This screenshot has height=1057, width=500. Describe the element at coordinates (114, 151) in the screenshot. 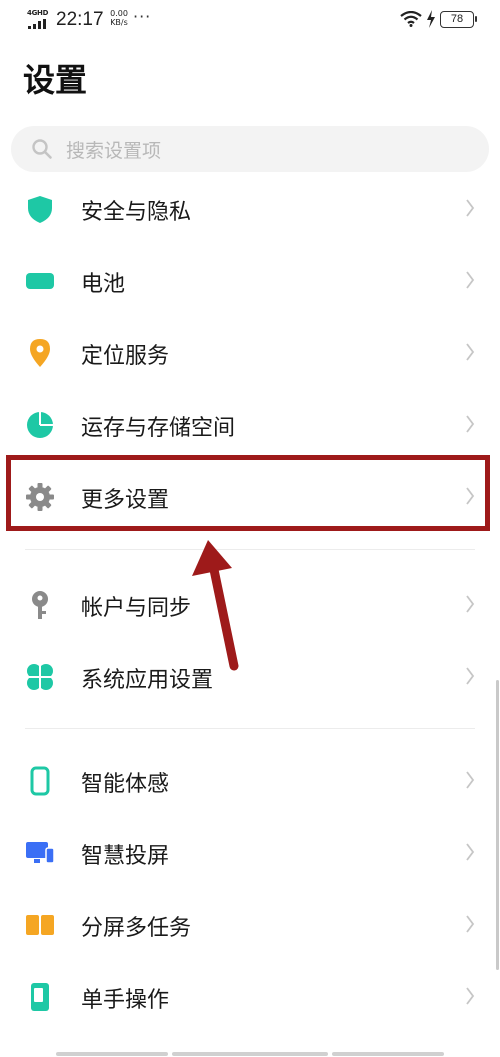

I see `search-placeholder: 搜索设置项` at that location.